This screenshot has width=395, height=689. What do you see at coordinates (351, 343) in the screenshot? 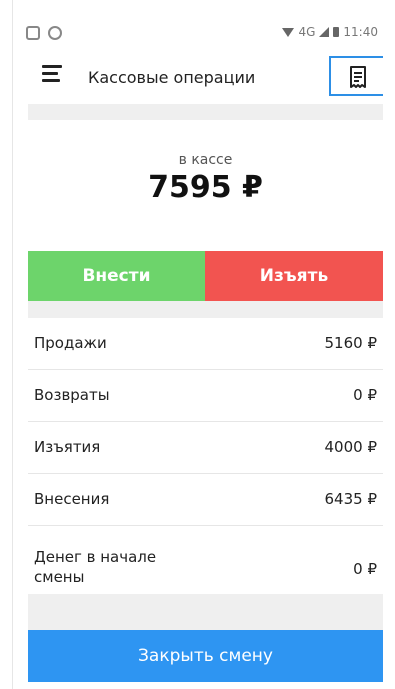
I see `summary-value: 5160 ₽` at bounding box center [351, 343].